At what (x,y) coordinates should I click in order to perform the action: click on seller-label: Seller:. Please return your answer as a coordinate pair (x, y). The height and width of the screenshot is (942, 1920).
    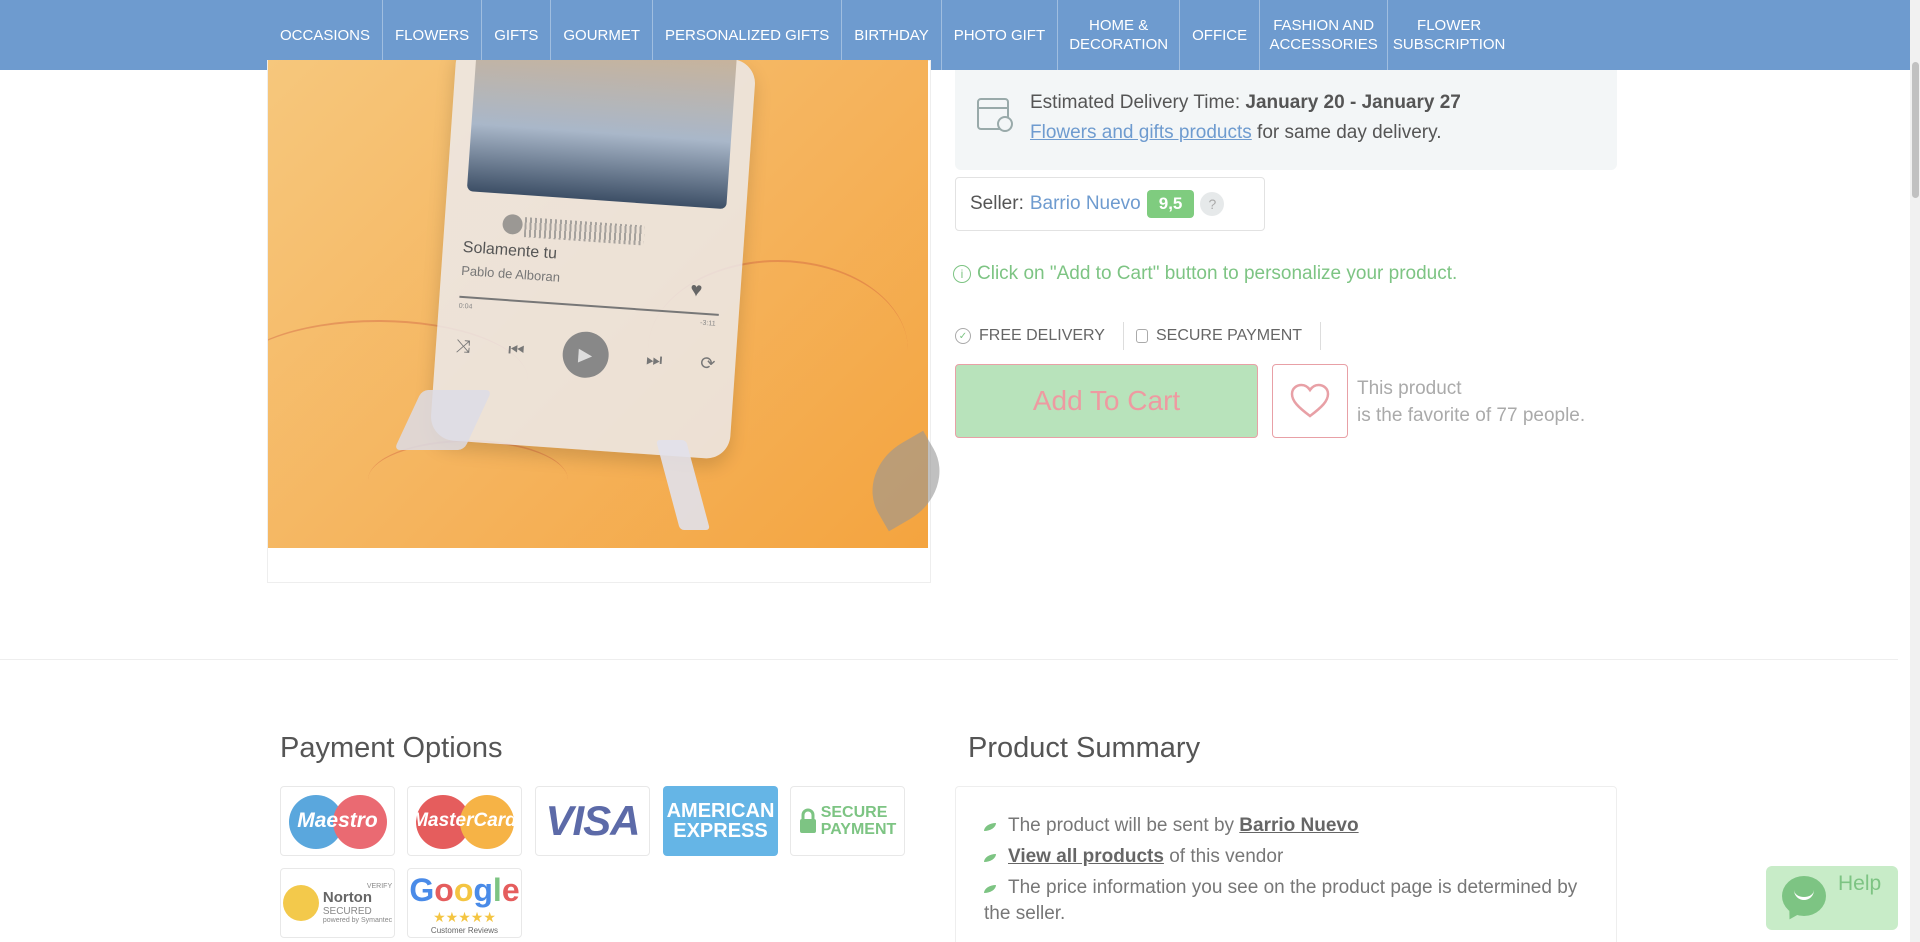
    Looking at the image, I should click on (997, 203).